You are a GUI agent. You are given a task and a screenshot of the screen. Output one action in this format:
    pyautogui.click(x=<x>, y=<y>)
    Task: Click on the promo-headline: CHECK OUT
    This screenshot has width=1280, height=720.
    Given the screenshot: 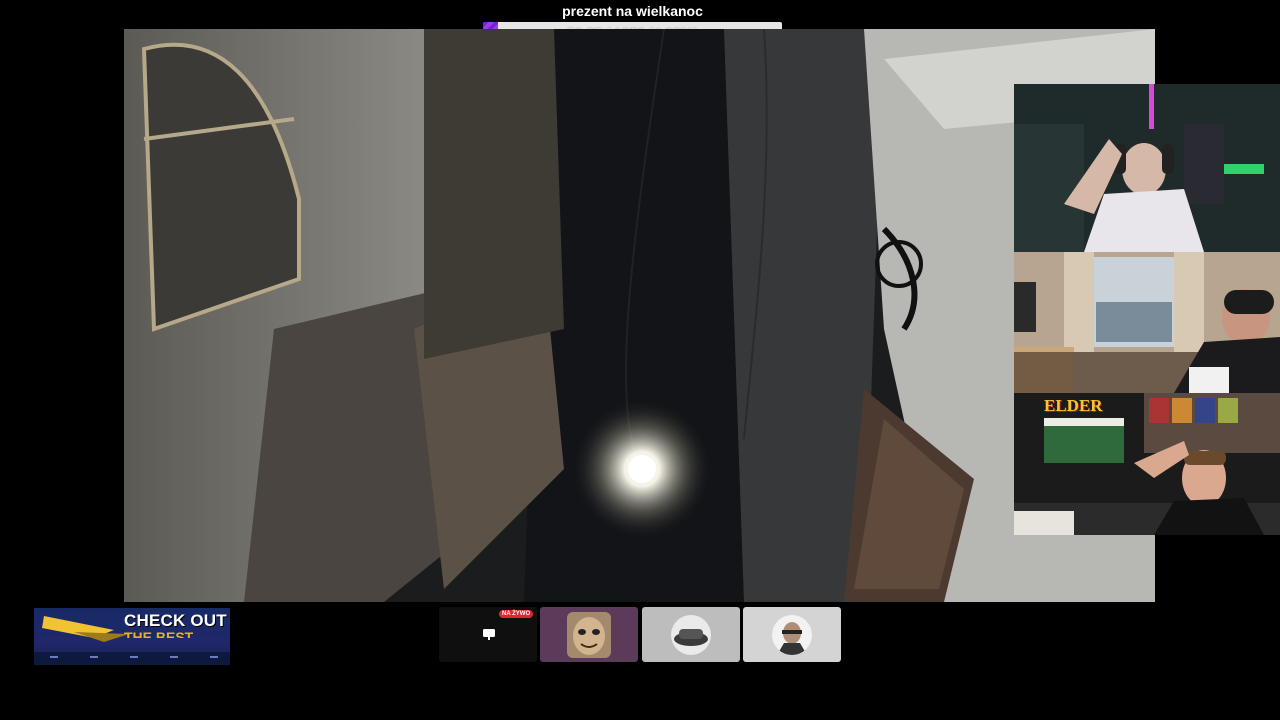 What is the action you would take?
    pyautogui.click(x=175, y=620)
    